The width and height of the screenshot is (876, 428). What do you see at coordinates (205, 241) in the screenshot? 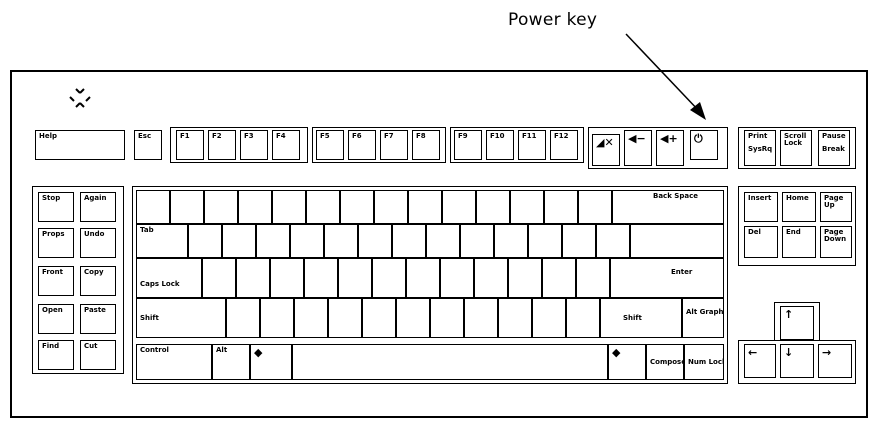
I see `key-q` at bounding box center [205, 241].